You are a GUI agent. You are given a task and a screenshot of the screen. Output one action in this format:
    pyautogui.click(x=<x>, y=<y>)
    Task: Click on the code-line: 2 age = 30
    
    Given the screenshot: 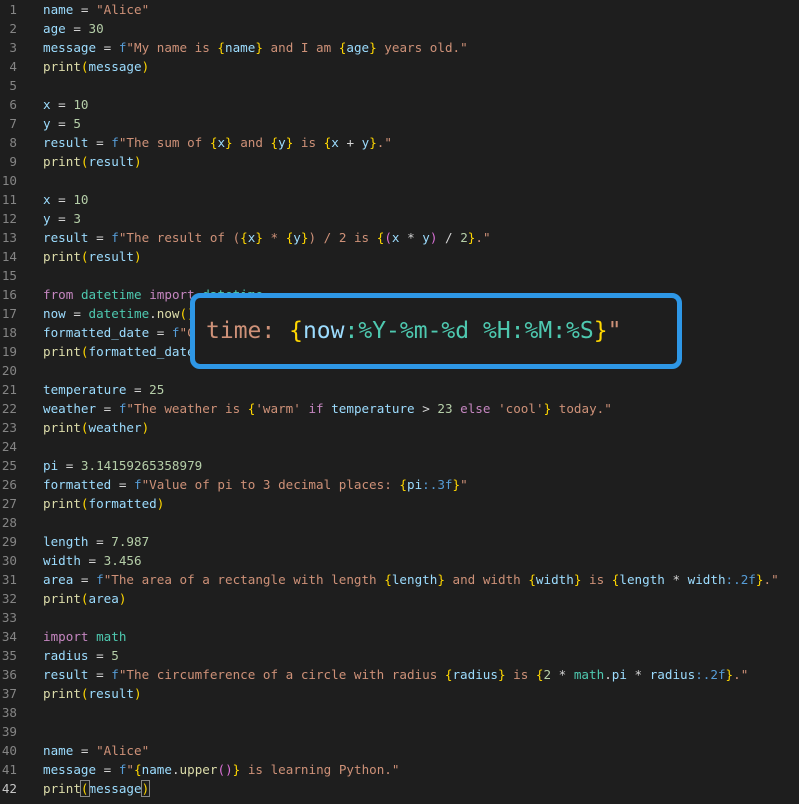 What is the action you would take?
    pyautogui.click(x=399, y=28)
    